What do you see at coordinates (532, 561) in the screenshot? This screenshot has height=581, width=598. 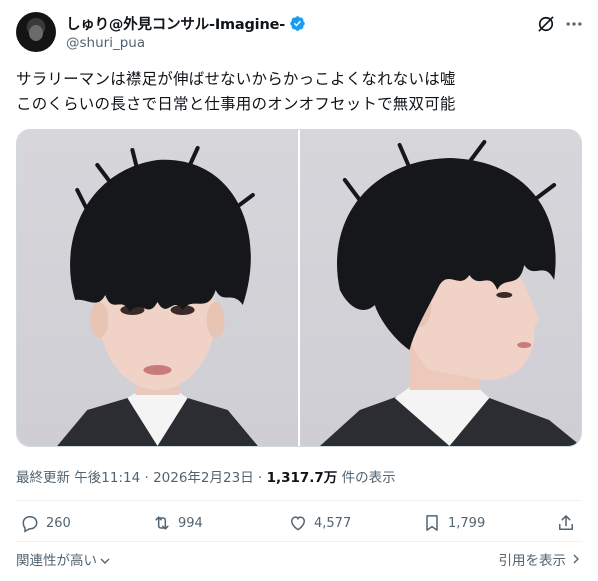 I see `view-quotes-label: 引用を表示` at bounding box center [532, 561].